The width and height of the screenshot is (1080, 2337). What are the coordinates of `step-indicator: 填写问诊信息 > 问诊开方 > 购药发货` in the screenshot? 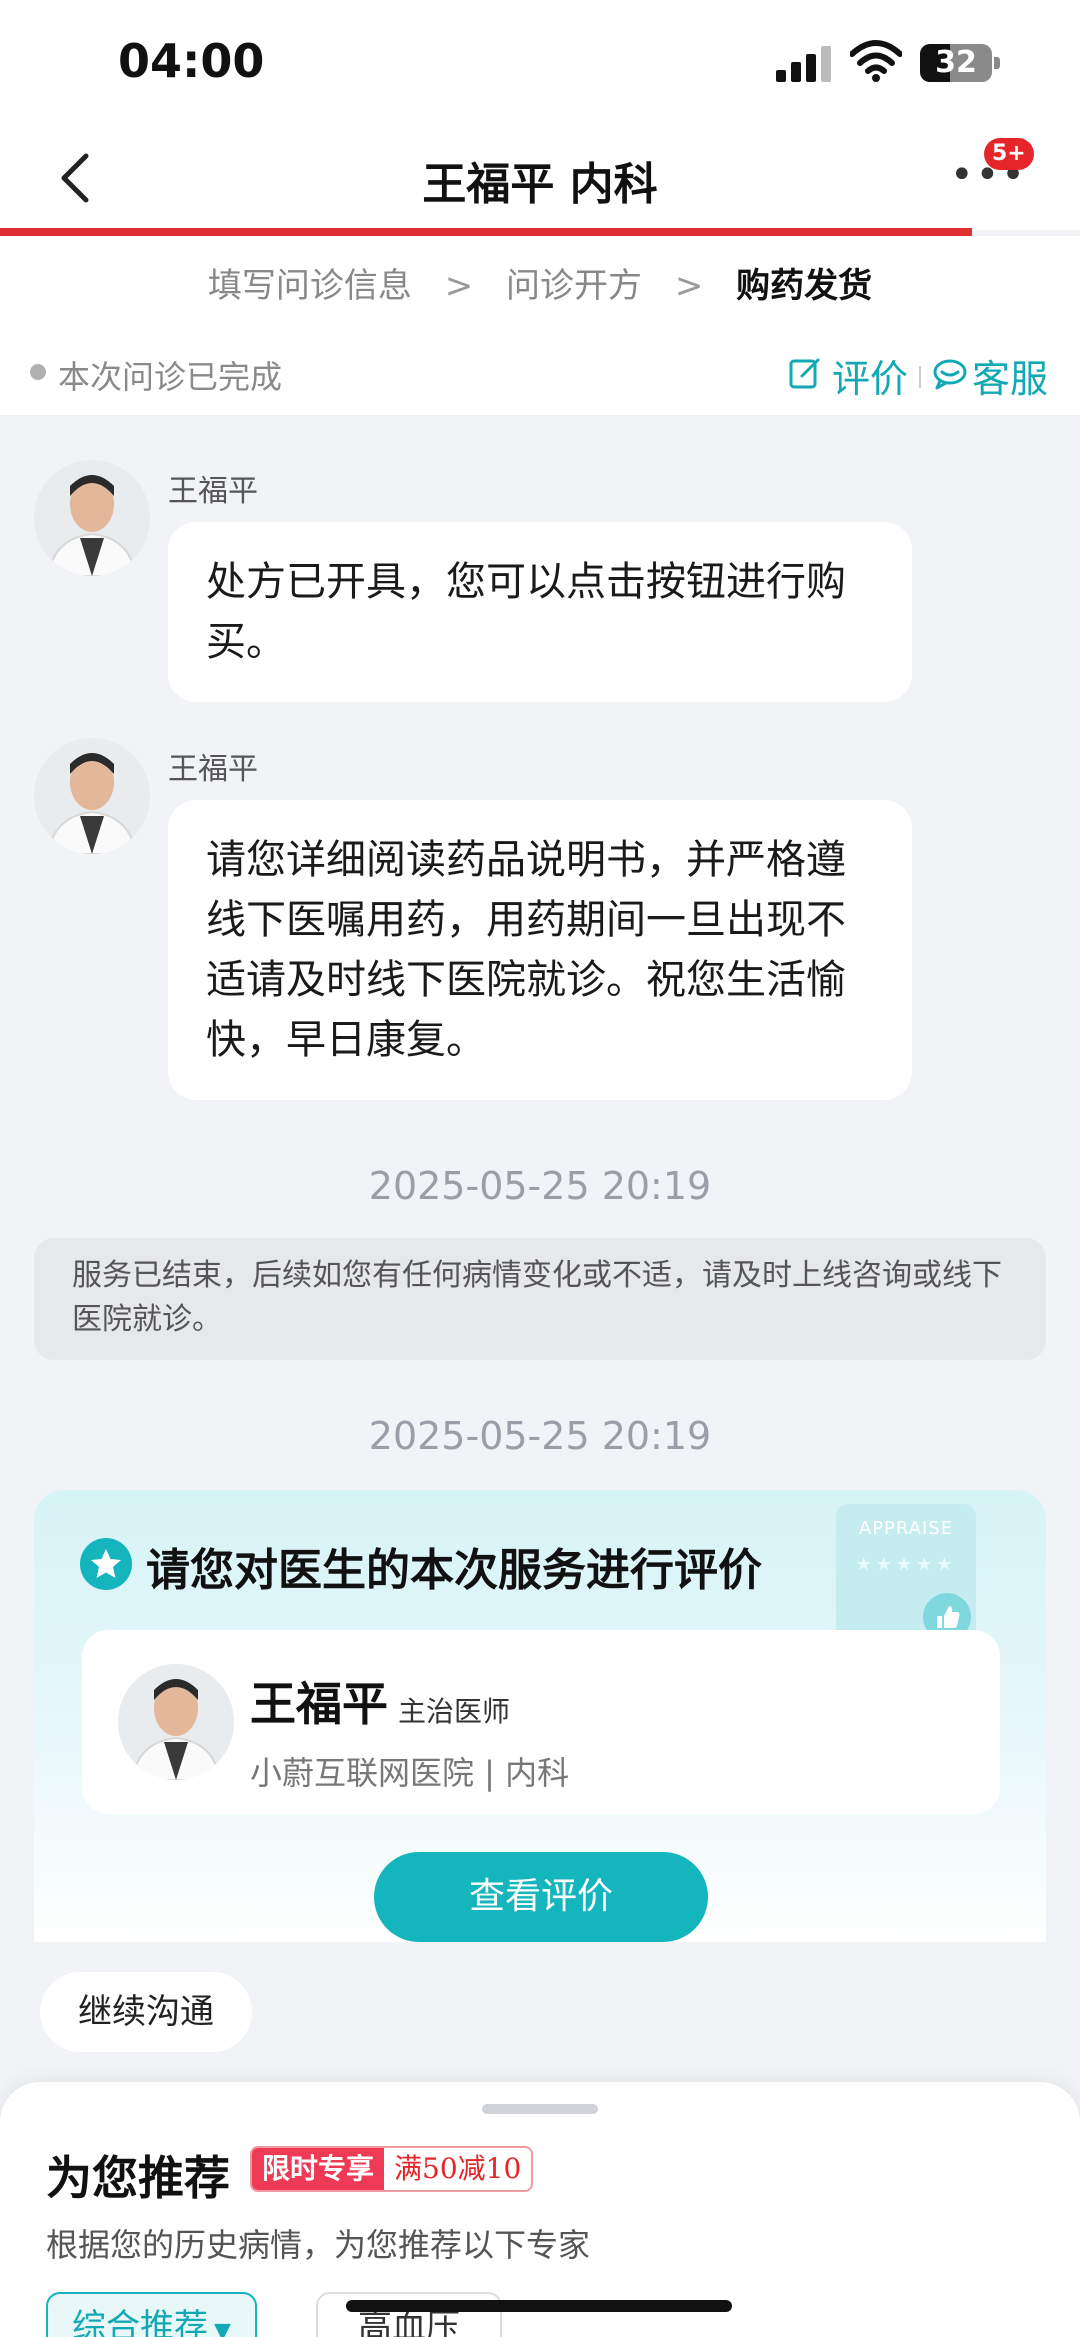 It's located at (540, 281).